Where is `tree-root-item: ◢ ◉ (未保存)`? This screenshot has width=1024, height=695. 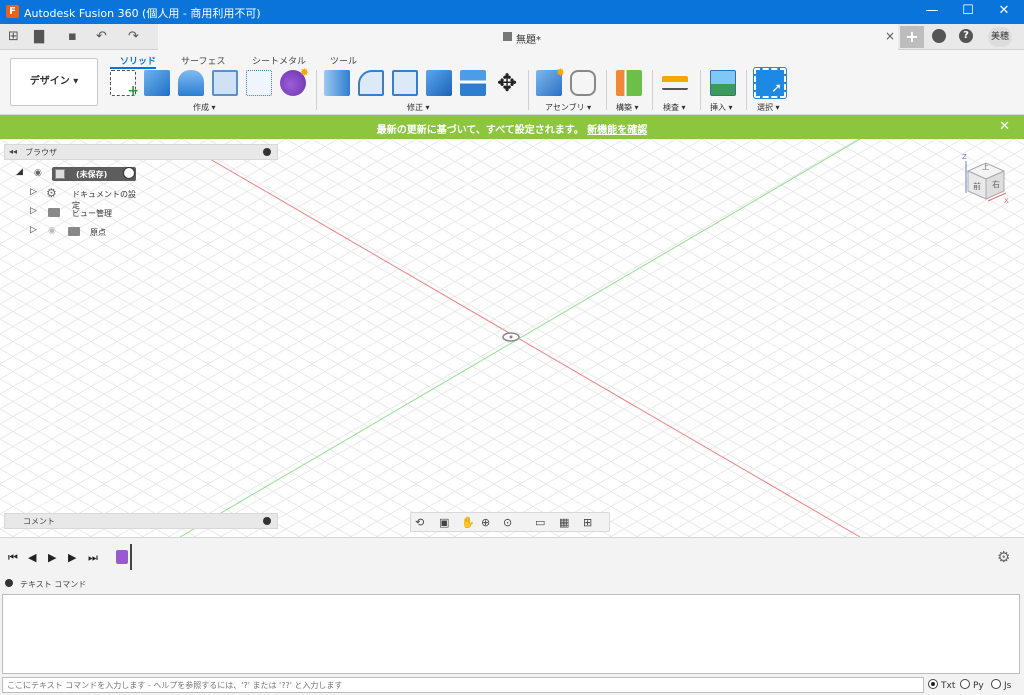
tree-root-item: ◢ ◉ (未保存) is located at coordinates (76, 174).